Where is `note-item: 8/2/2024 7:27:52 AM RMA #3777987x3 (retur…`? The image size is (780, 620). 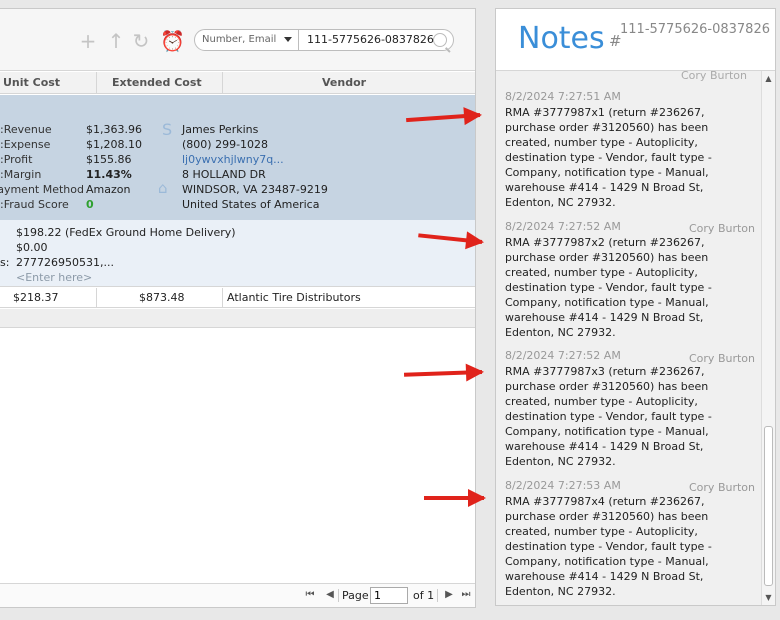 note-item: 8/2/2024 7:27:52 AM RMA #3777987x3 (retur… is located at coordinates (630, 421).